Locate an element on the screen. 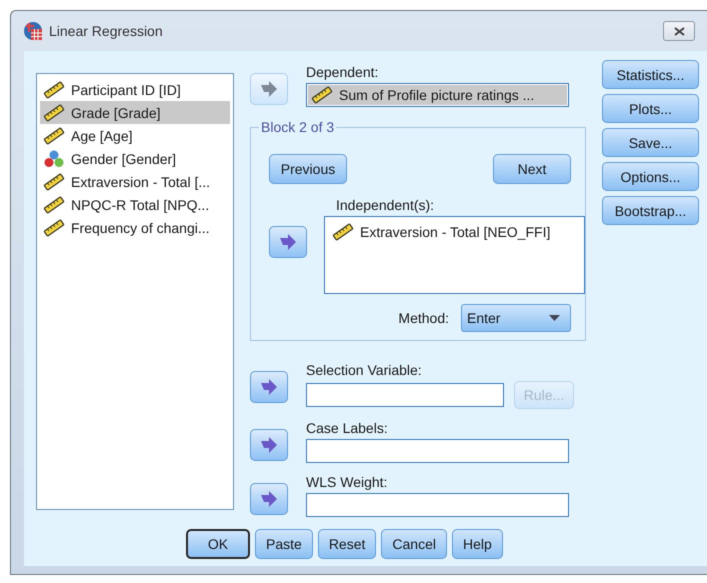  field-label: Case Labels: is located at coordinates (347, 428).